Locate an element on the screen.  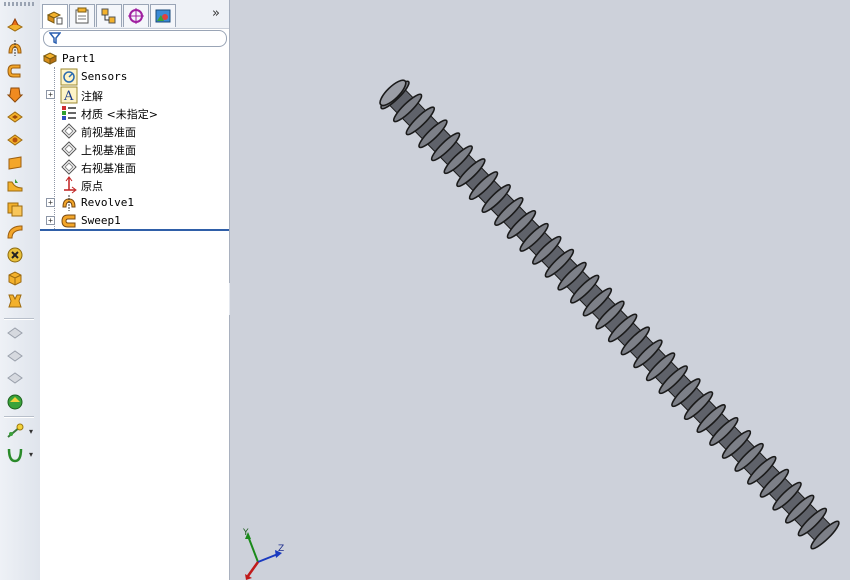
featuremanager-tab is located at coordinates (55, 16).